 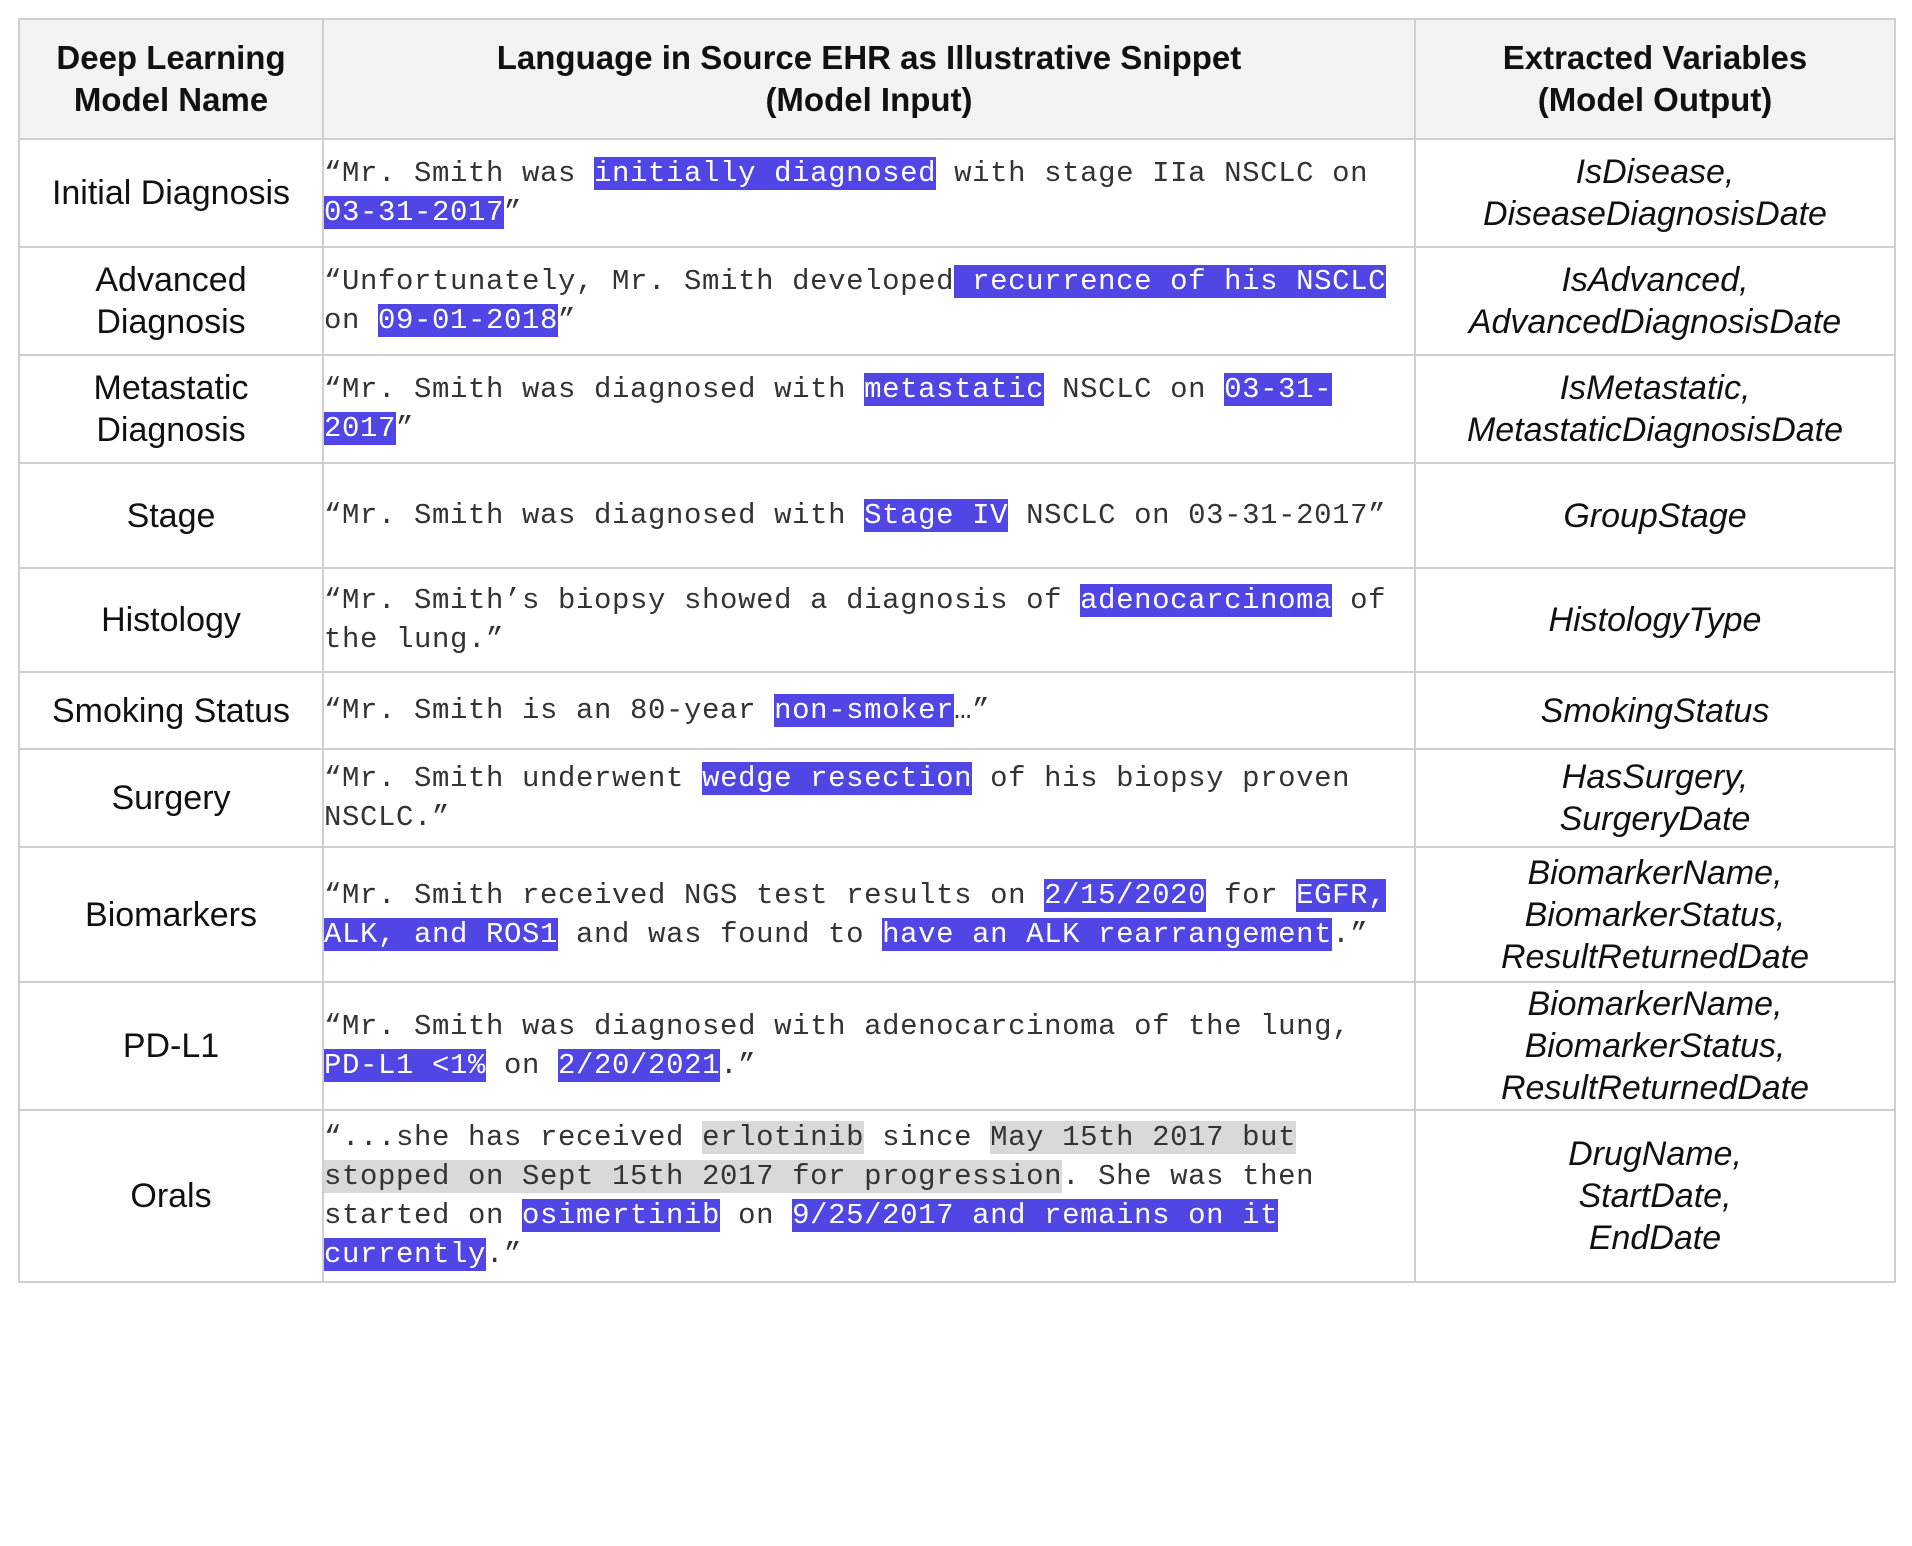 I want to click on model-name-cell: Advanced Diagnosis, so click(x=171, y=301).